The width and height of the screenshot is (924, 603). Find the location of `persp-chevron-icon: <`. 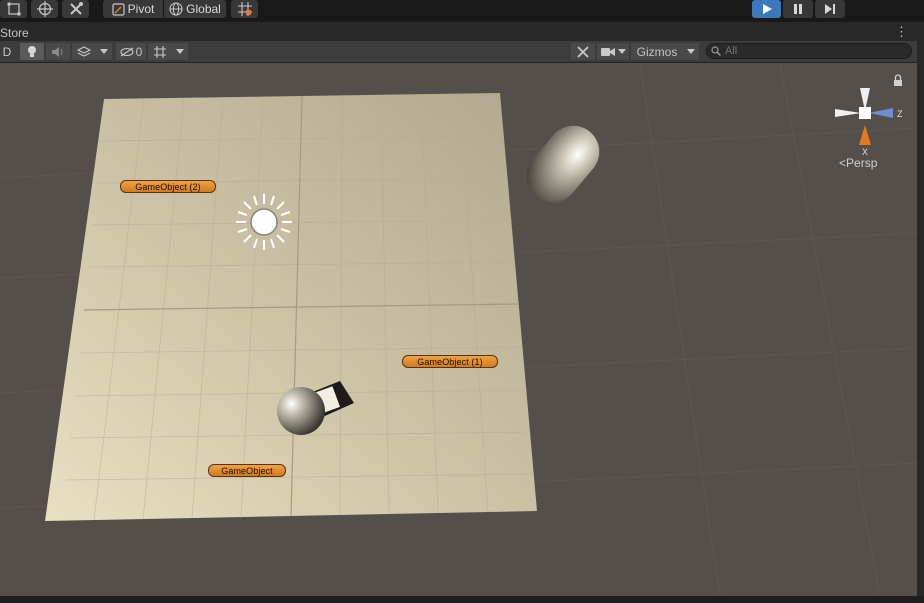

persp-chevron-icon: < is located at coordinates (843, 163).